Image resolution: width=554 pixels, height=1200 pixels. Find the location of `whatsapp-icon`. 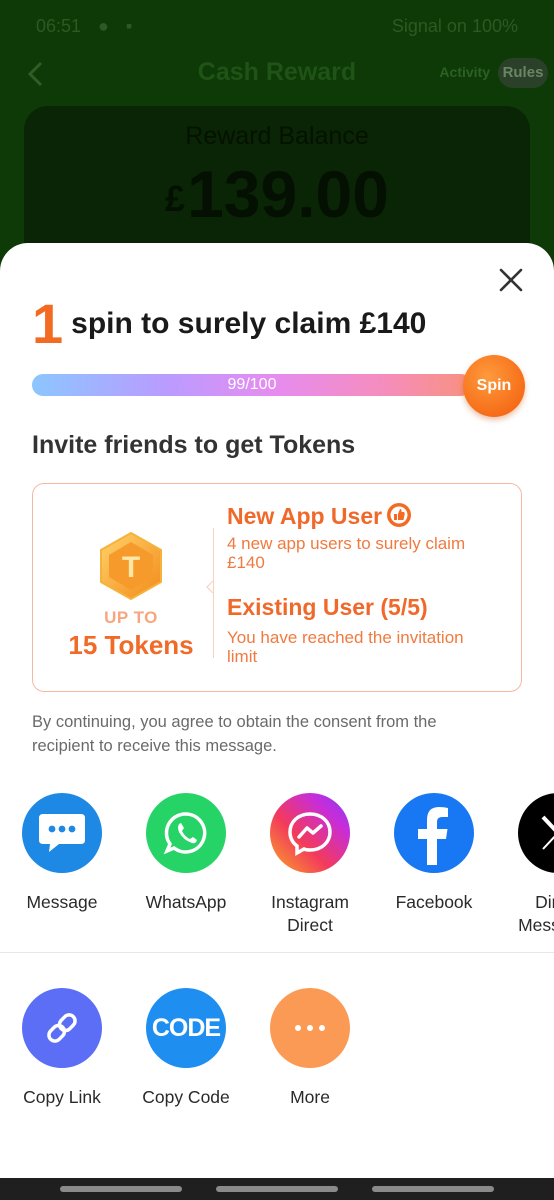

whatsapp-icon is located at coordinates (186, 833).